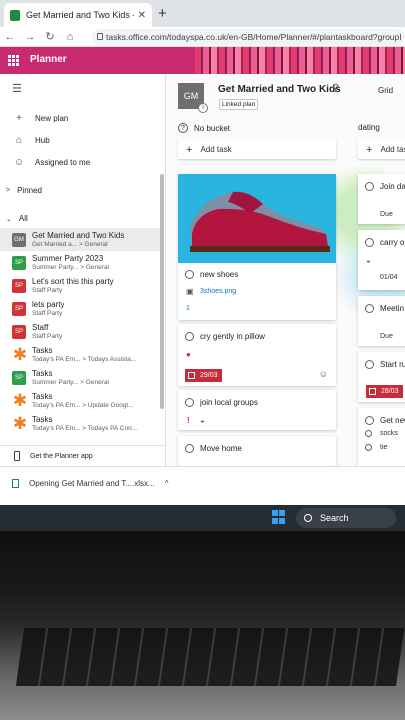 The width and height of the screenshot is (405, 720). I want to click on pin-icon: ⚲, so click(335, 88).